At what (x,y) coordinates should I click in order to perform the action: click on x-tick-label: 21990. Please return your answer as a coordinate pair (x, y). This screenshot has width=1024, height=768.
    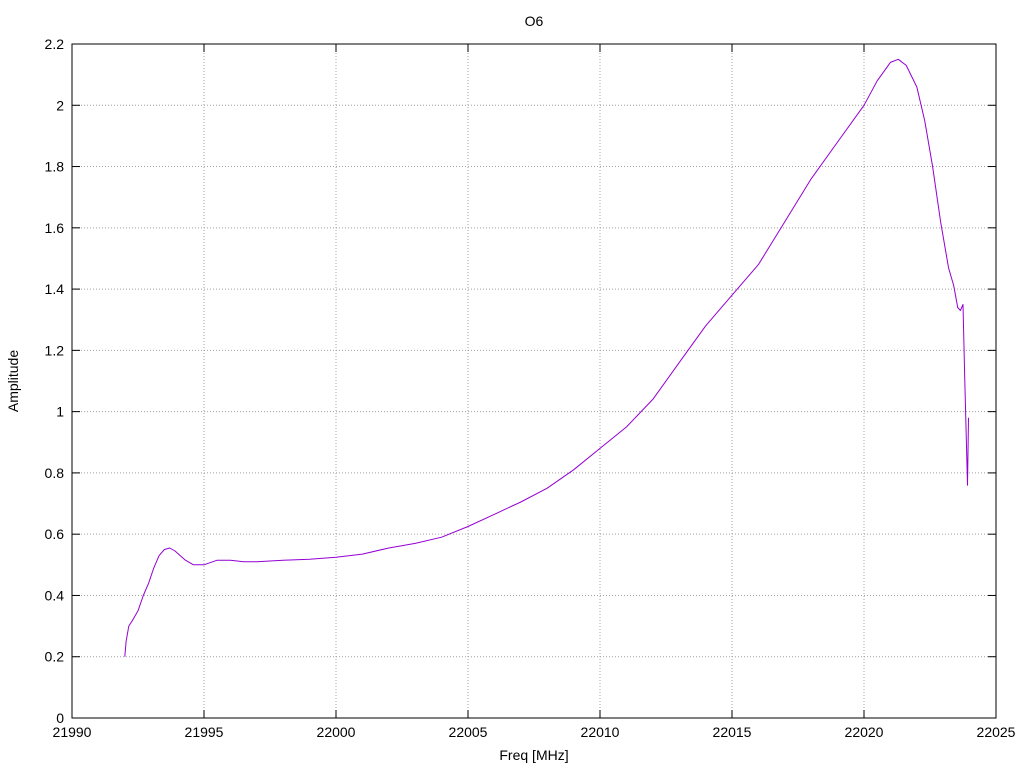
    Looking at the image, I should click on (72, 732).